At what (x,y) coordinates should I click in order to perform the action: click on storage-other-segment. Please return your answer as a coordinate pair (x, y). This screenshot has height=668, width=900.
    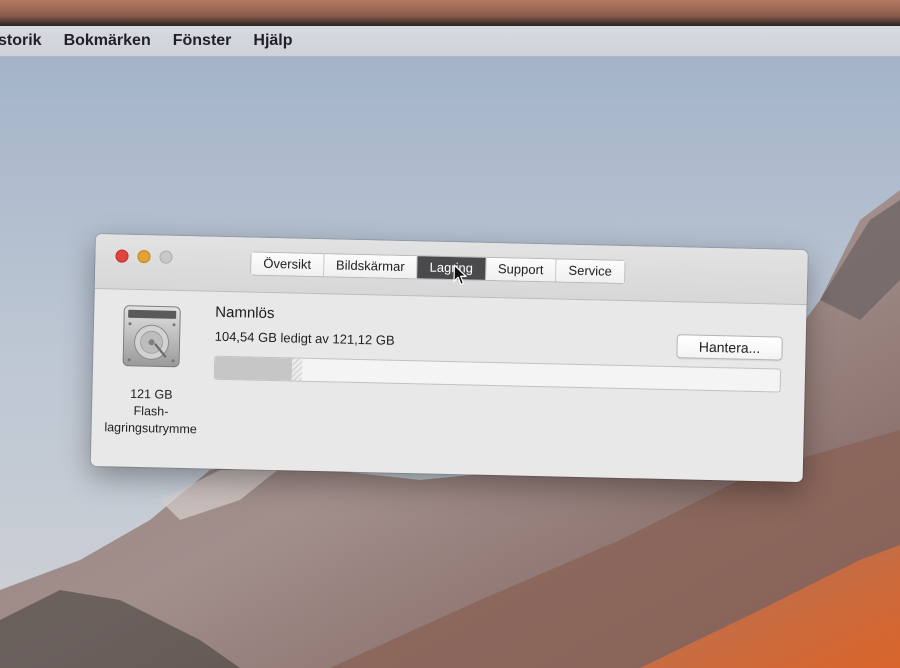
    Looking at the image, I should click on (297, 369).